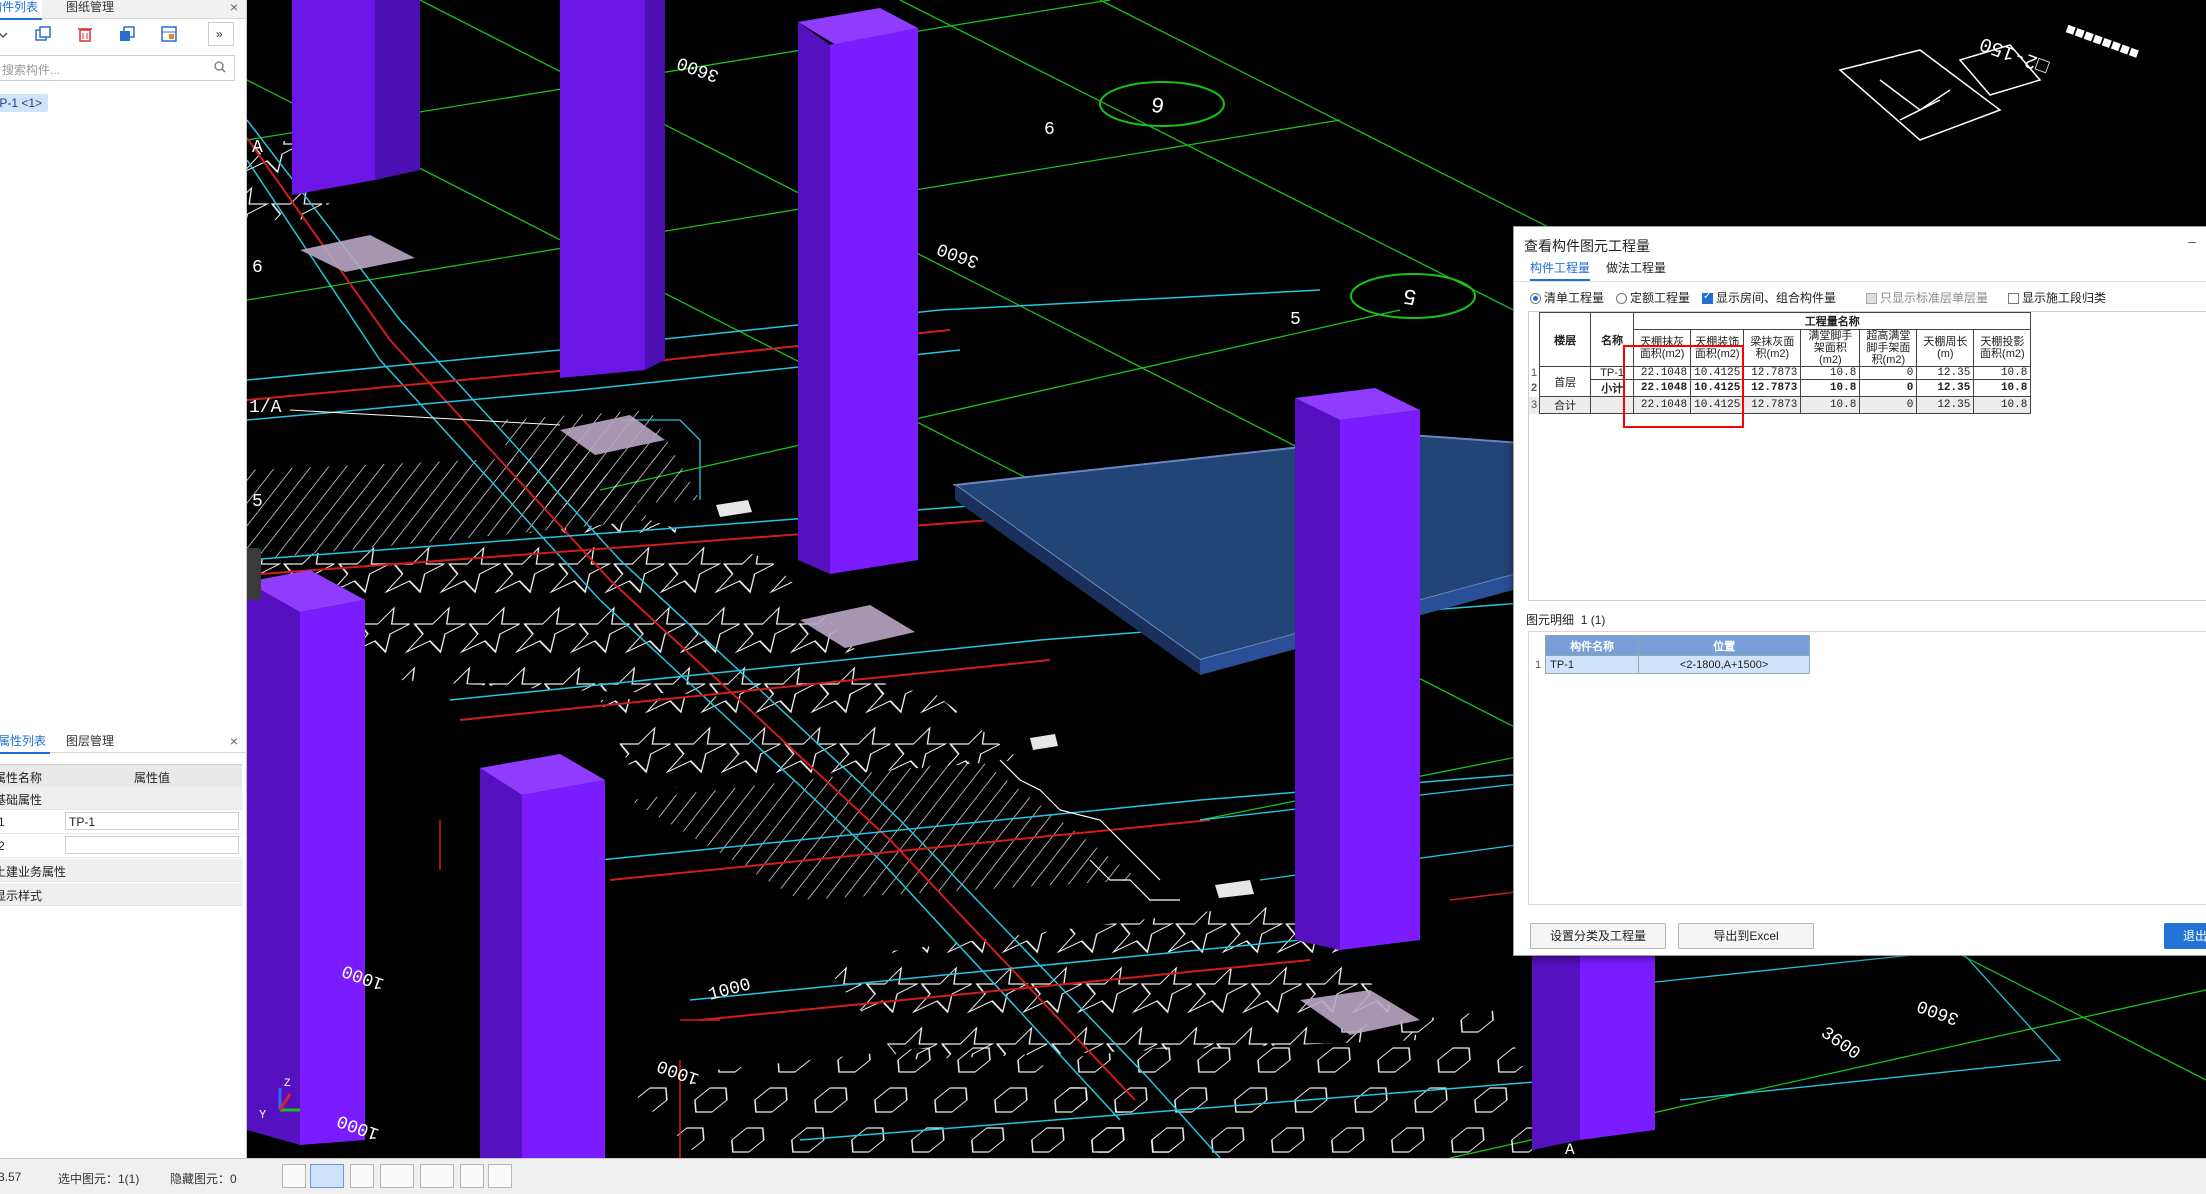 The height and width of the screenshot is (1194, 2206). Describe the element at coordinates (234, 741) in the screenshot. I see `close-icon: ×` at that location.